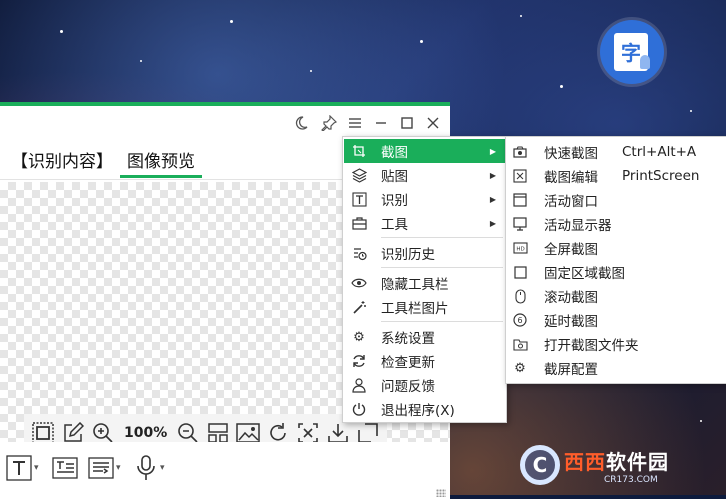  Describe the element at coordinates (408, 387) in the screenshot. I see `menu-item-label: 问题反馈` at that location.